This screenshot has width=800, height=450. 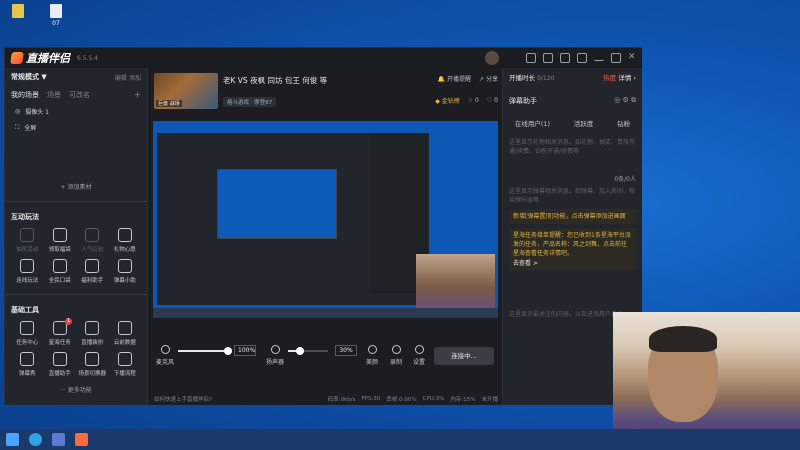 What do you see at coordinates (419, 349) in the screenshot?
I see `gear-icon` at bounding box center [419, 349].